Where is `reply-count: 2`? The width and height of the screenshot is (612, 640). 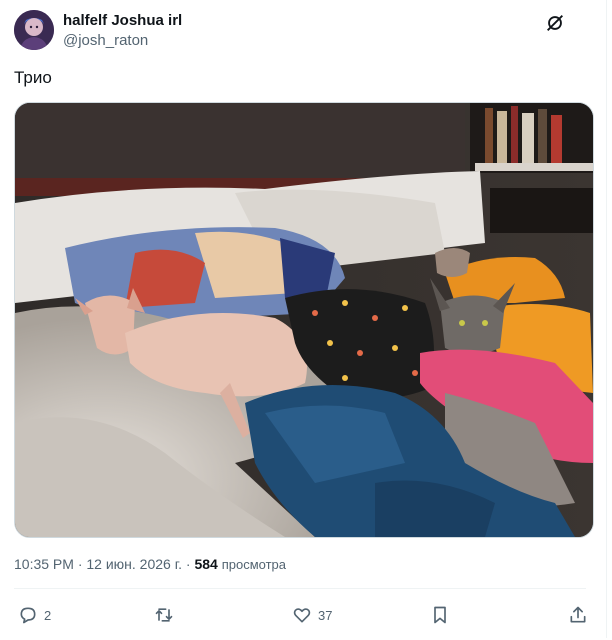 reply-count: 2 is located at coordinates (48, 615).